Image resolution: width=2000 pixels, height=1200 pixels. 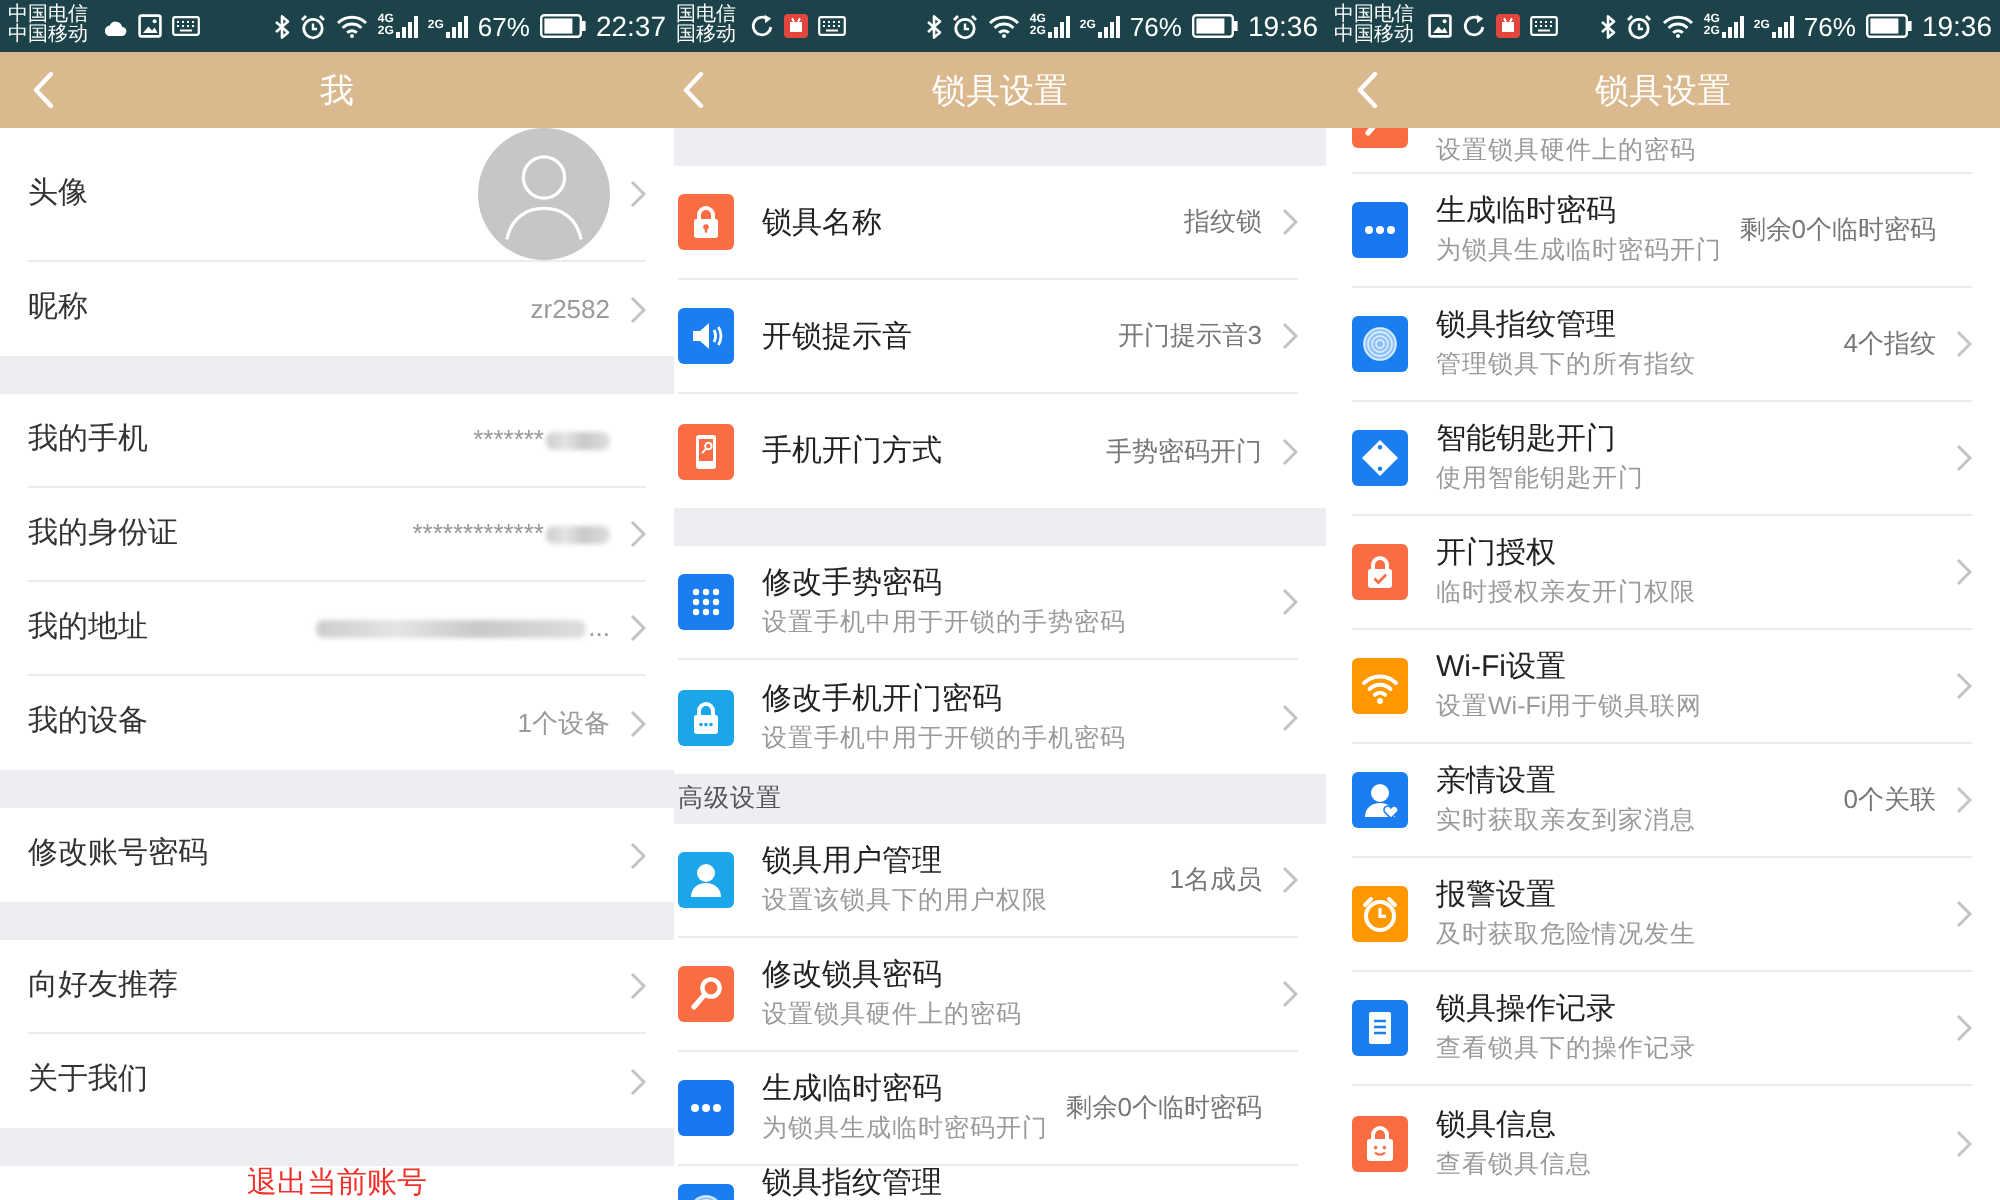 I want to click on row-label: 关于我们, so click(x=319, y=1081).